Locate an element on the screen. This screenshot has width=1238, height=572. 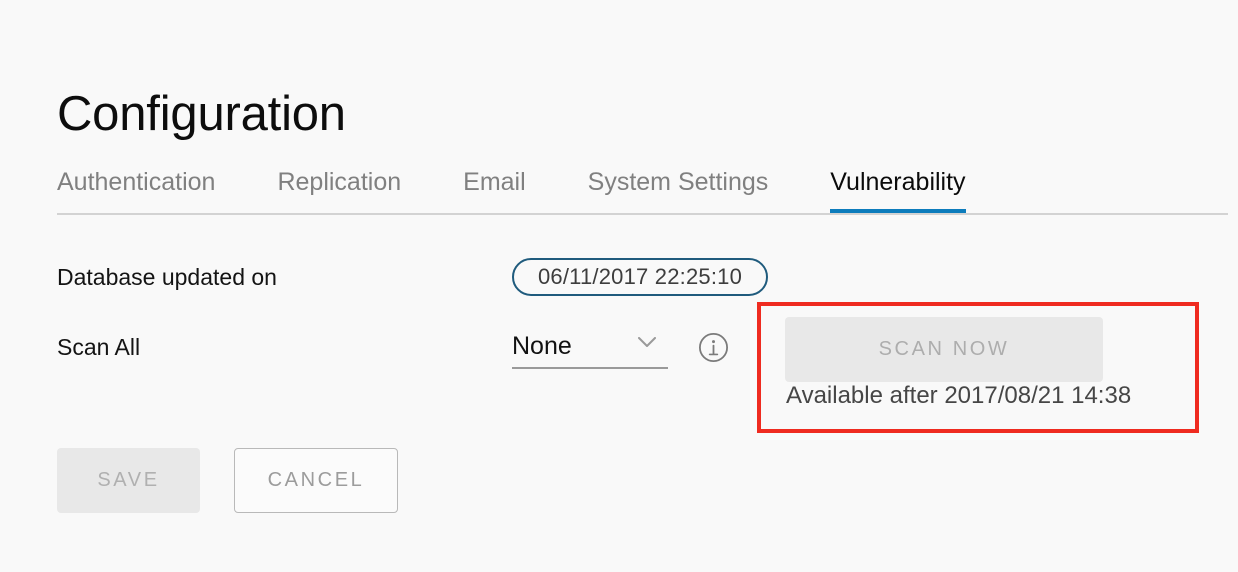
save-button: SAVE is located at coordinates (128, 480).